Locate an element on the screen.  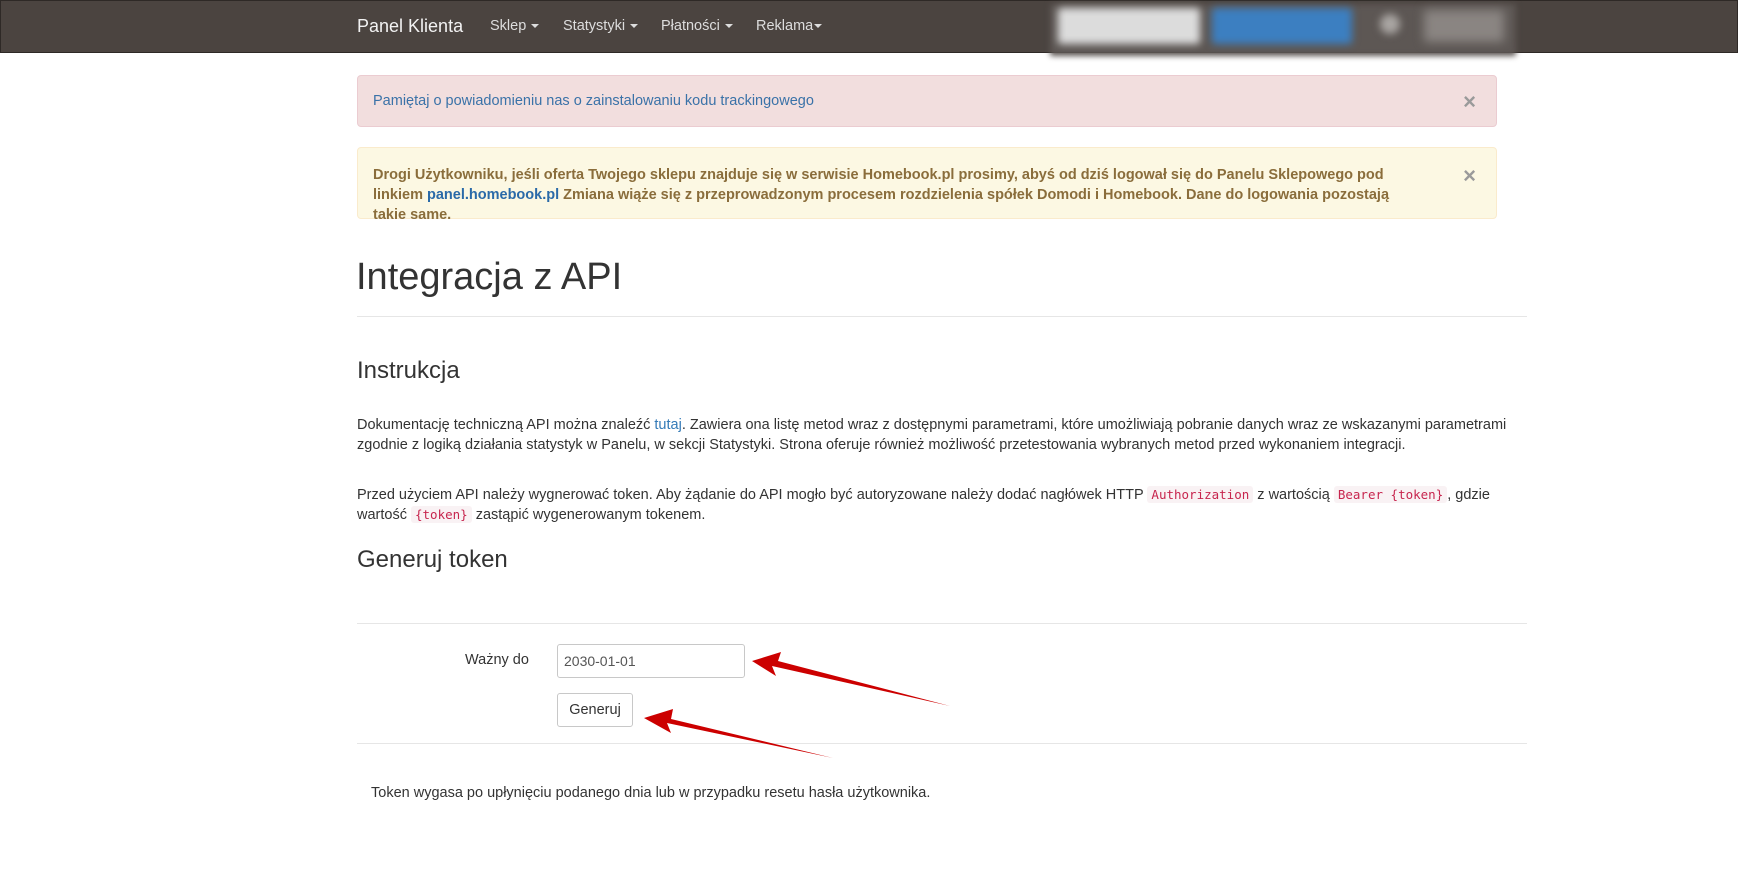
nav-item-label: Sklep is located at coordinates (508, 26).